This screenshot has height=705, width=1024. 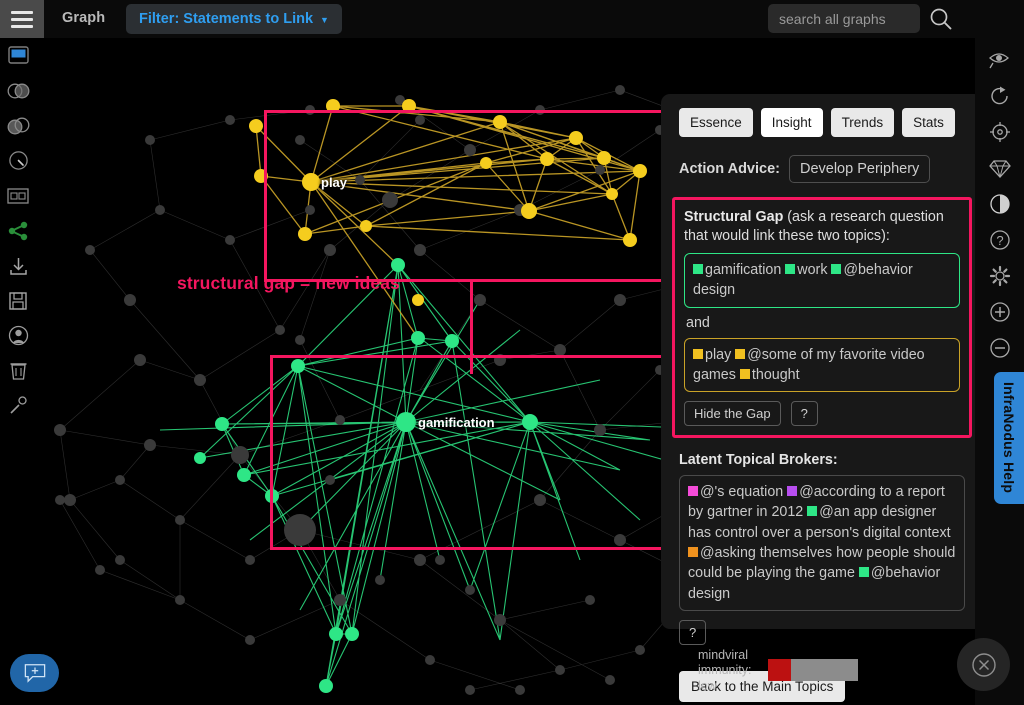 I want to click on question-icon: ?, so click(x=999, y=240).